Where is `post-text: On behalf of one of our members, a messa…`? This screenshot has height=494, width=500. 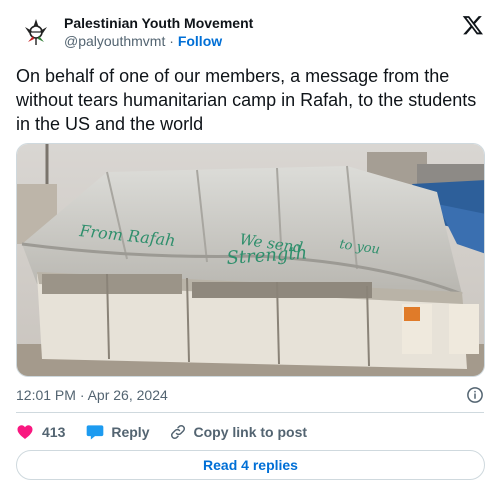 post-text: On behalf of one of our members, a messa… is located at coordinates (246, 100).